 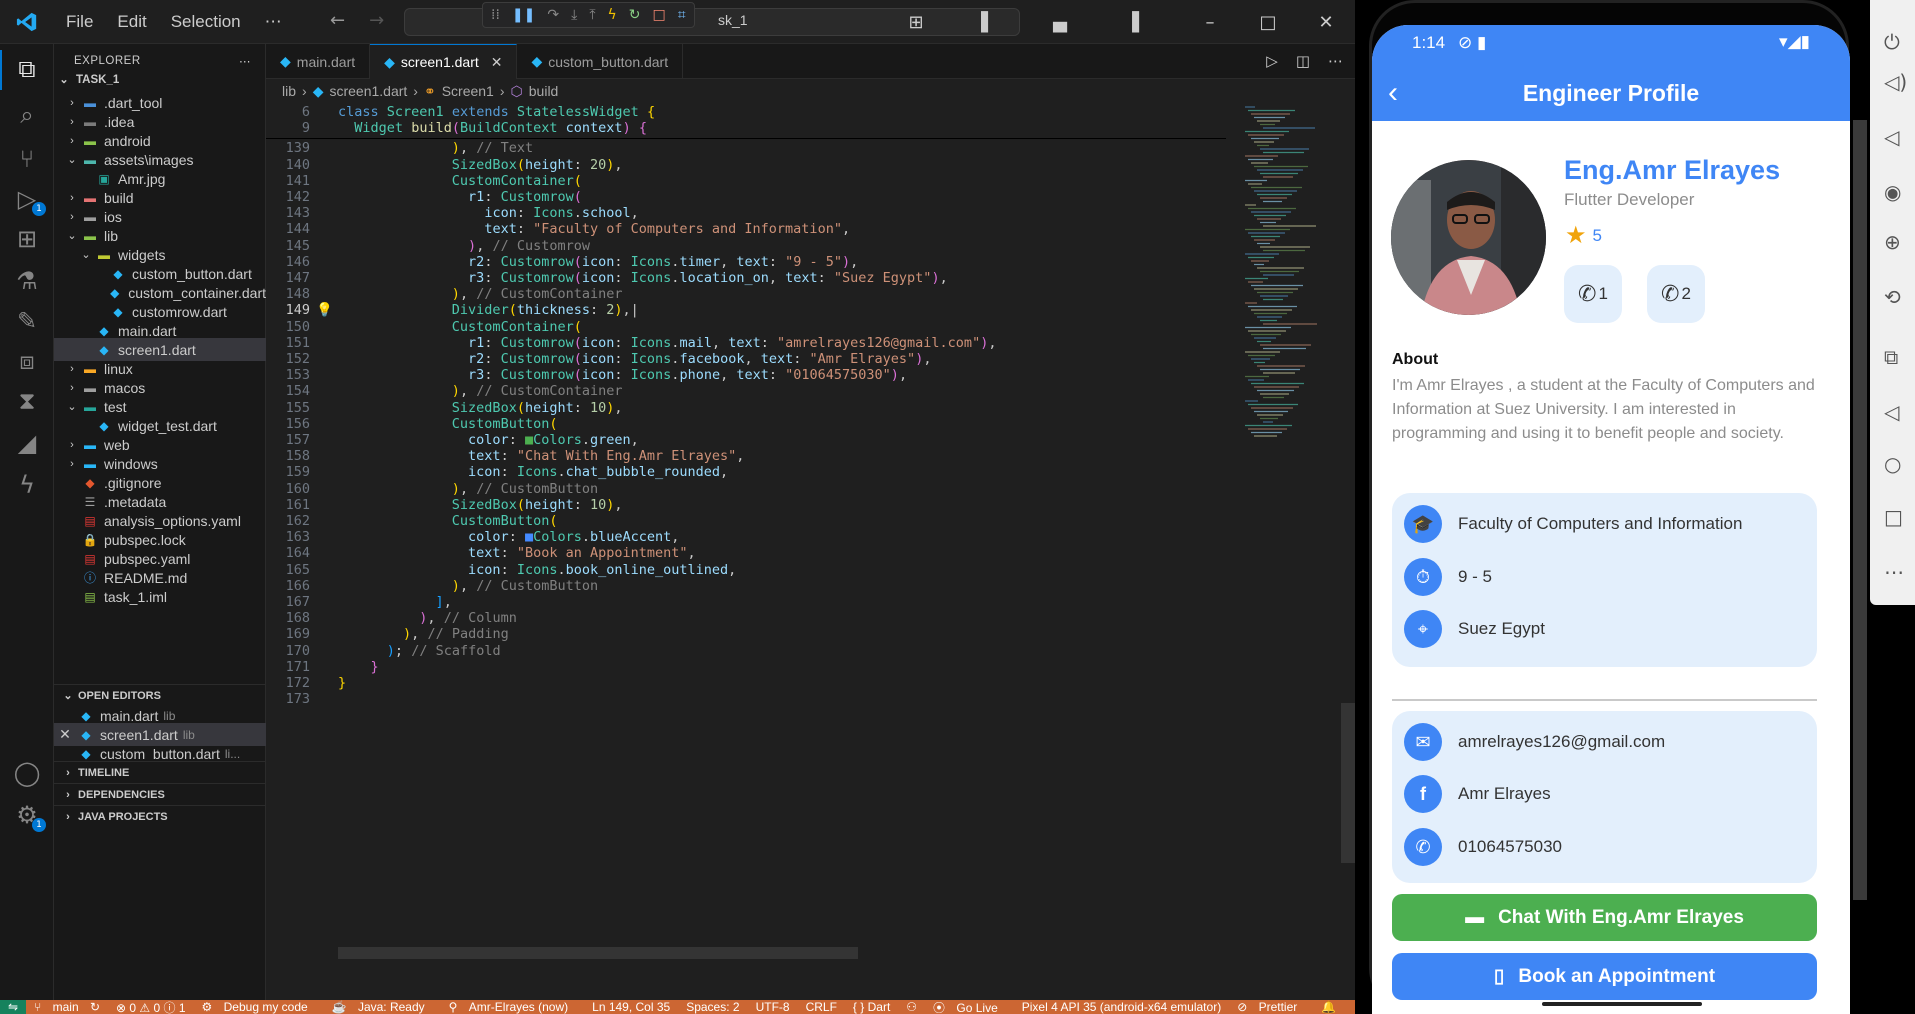 I want to click on notifications-icon: 🔔, so click(x=1328, y=1007).